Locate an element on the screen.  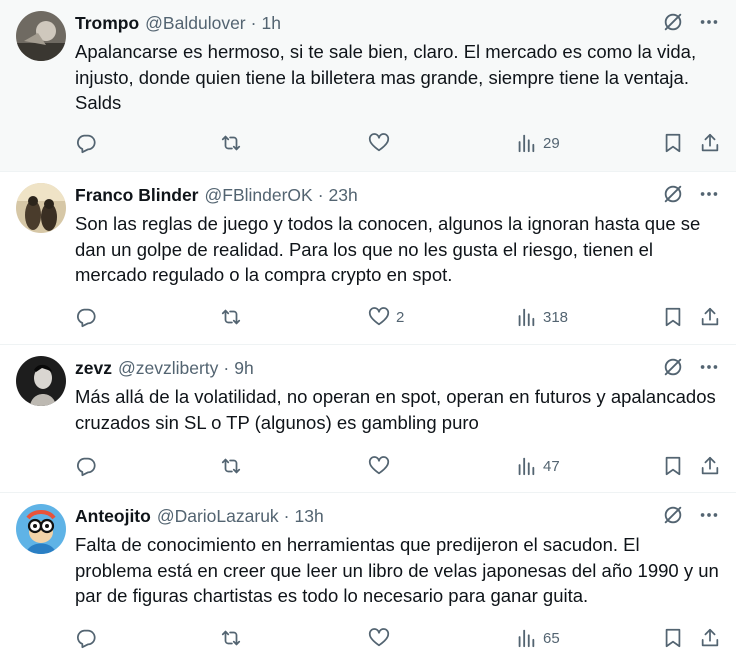
tweet-actions: 2 318 is located at coordinates (397, 317).